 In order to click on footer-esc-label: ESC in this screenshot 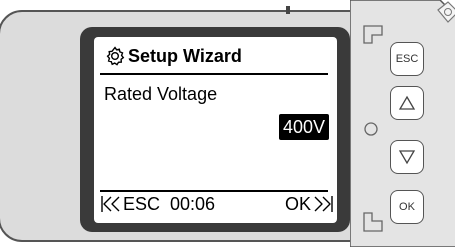, I will do `click(142, 203)`.